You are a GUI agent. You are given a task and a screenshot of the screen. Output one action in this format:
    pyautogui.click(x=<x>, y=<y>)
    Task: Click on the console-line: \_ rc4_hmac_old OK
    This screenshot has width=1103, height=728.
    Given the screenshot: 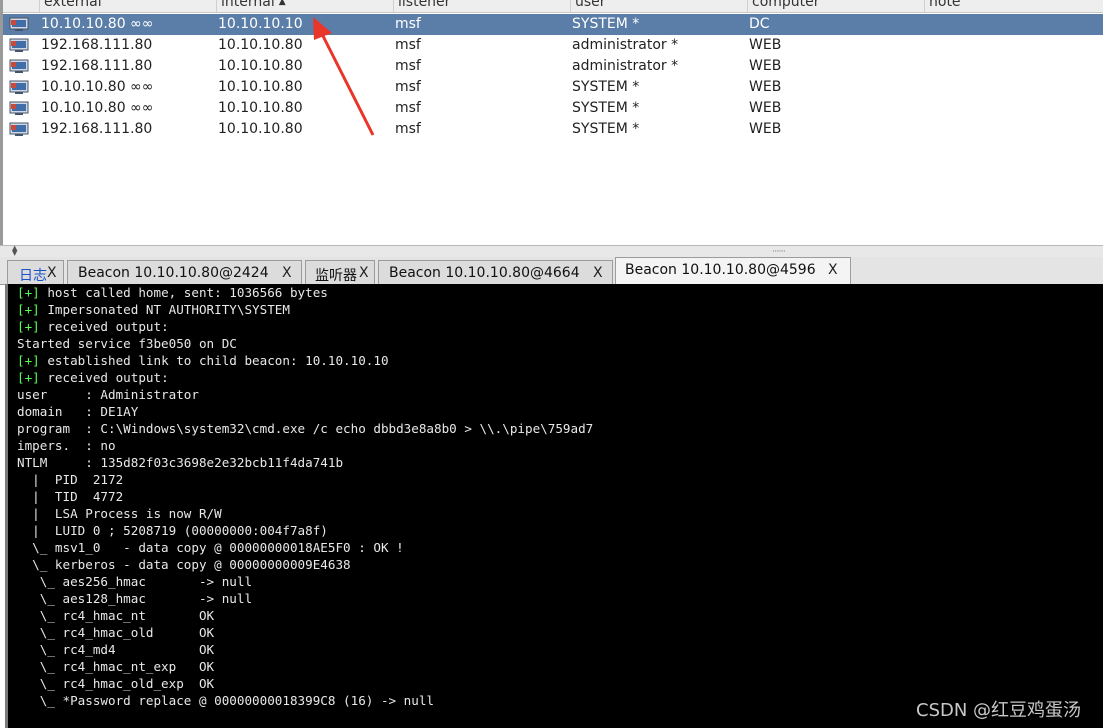 What is the action you would take?
    pyautogui.click(x=115, y=632)
    